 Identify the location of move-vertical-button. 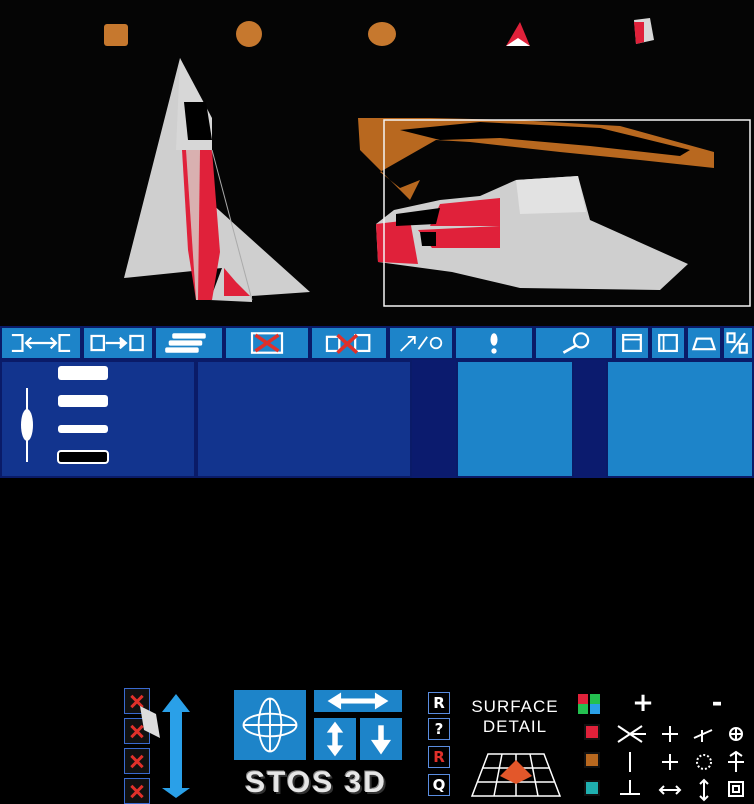
(335, 739).